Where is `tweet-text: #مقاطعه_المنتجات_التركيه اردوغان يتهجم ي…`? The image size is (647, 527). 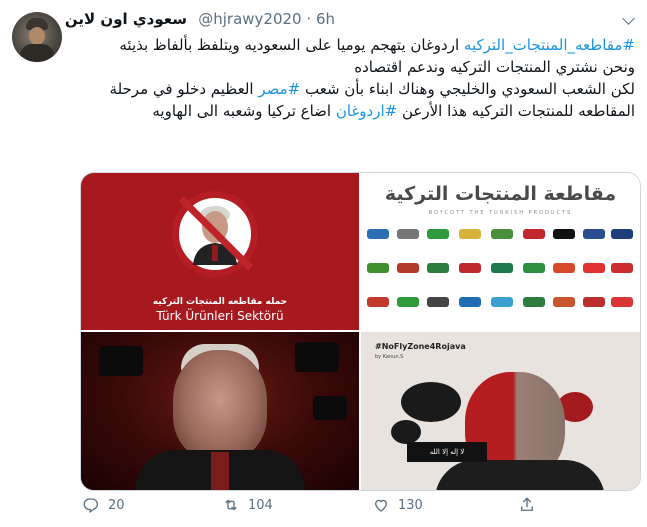 tweet-text: #مقاطعه_المنتجات_التركيه اردوغان يتهجم ي… is located at coordinates (357, 78).